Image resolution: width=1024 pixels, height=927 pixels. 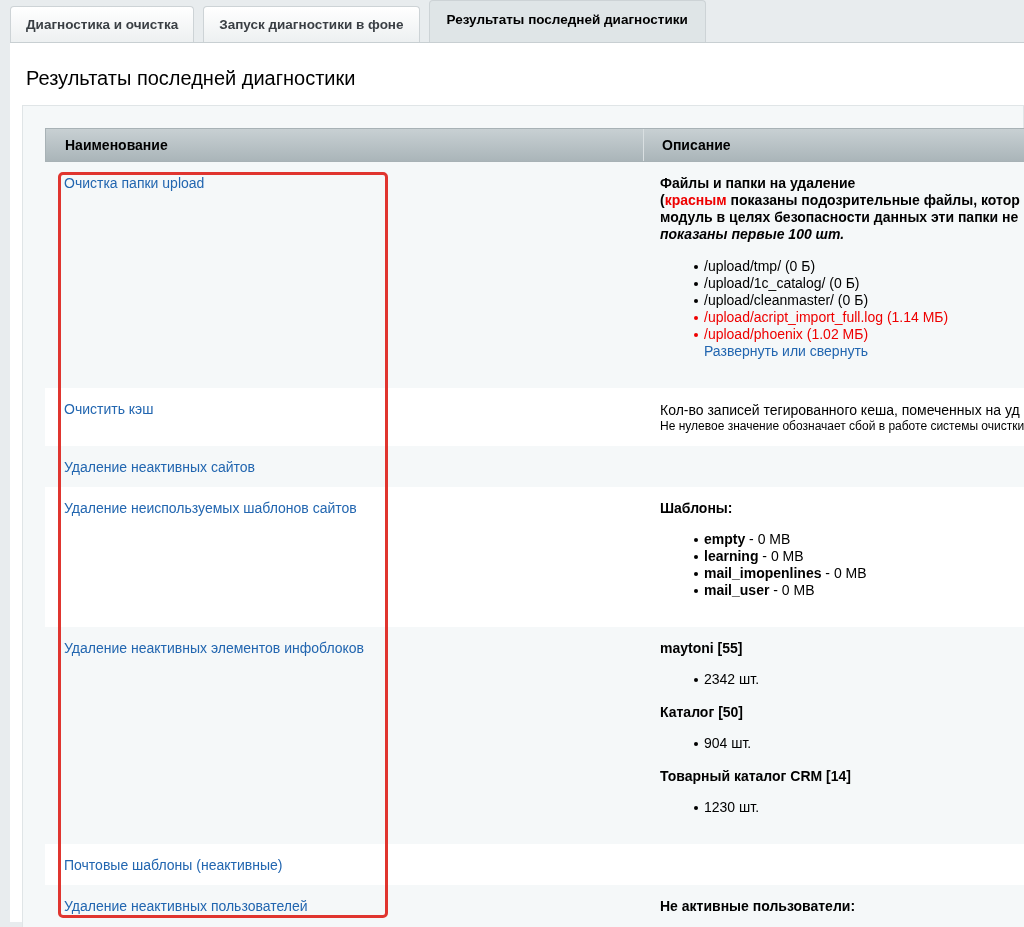 What do you see at coordinates (785, 573) in the screenshot?
I see `list-item: mail_imopenlines - 0 MB` at bounding box center [785, 573].